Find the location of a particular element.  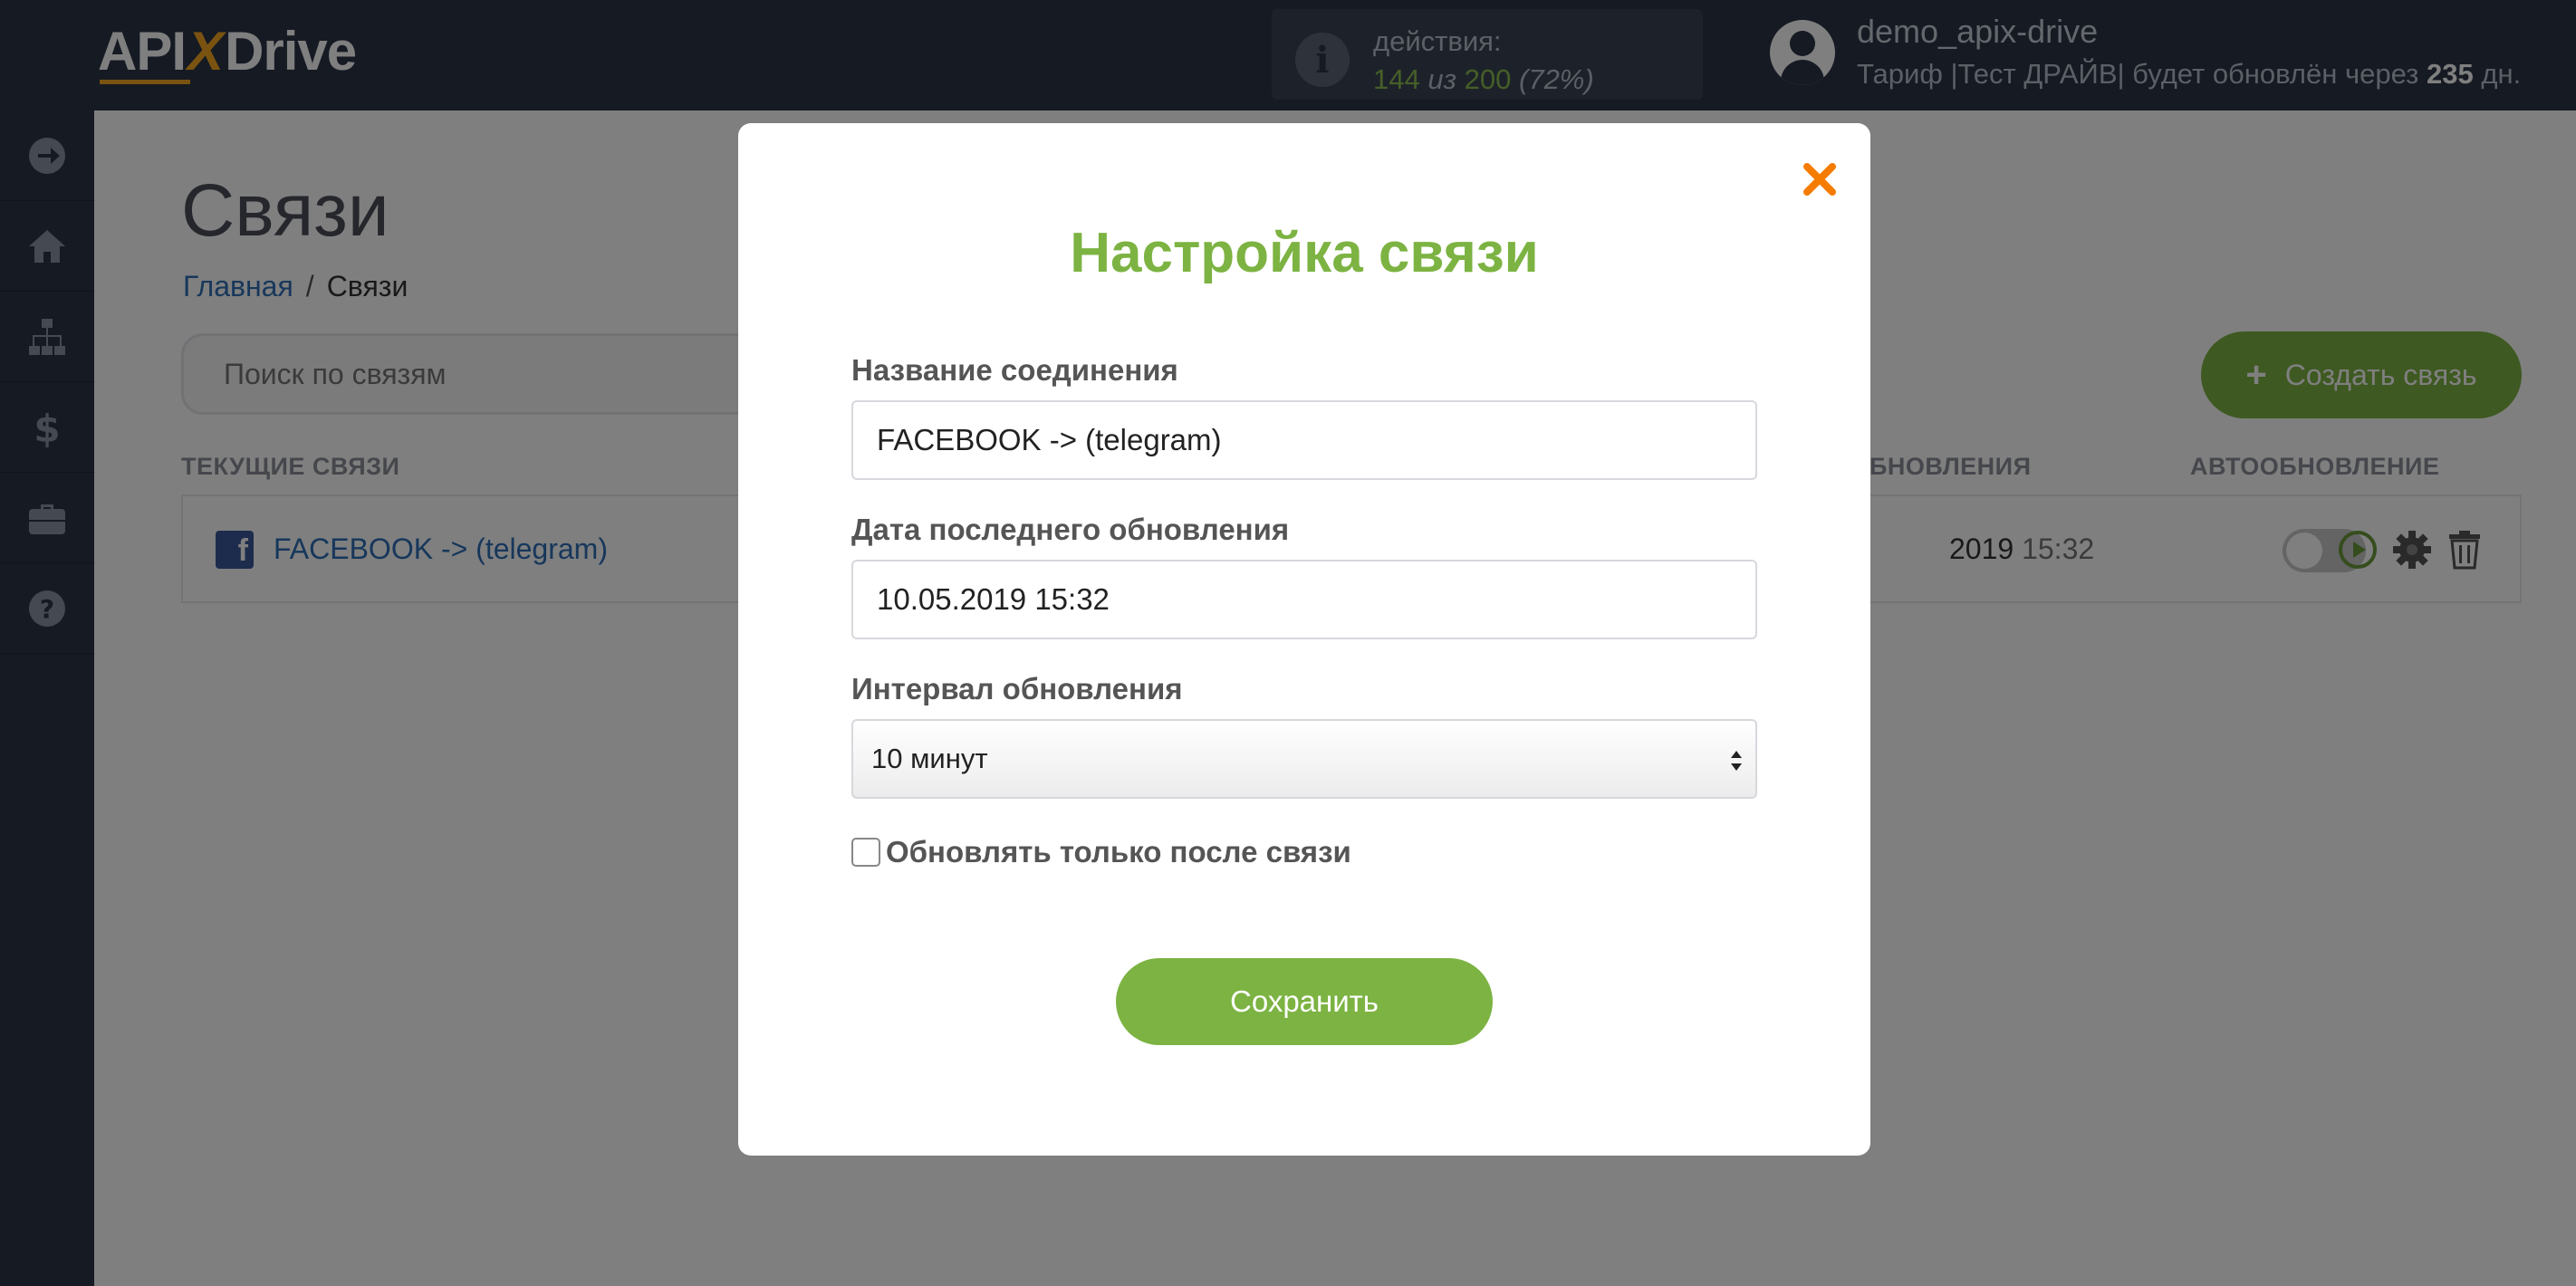

select-arrows-icon is located at coordinates (1736, 761).